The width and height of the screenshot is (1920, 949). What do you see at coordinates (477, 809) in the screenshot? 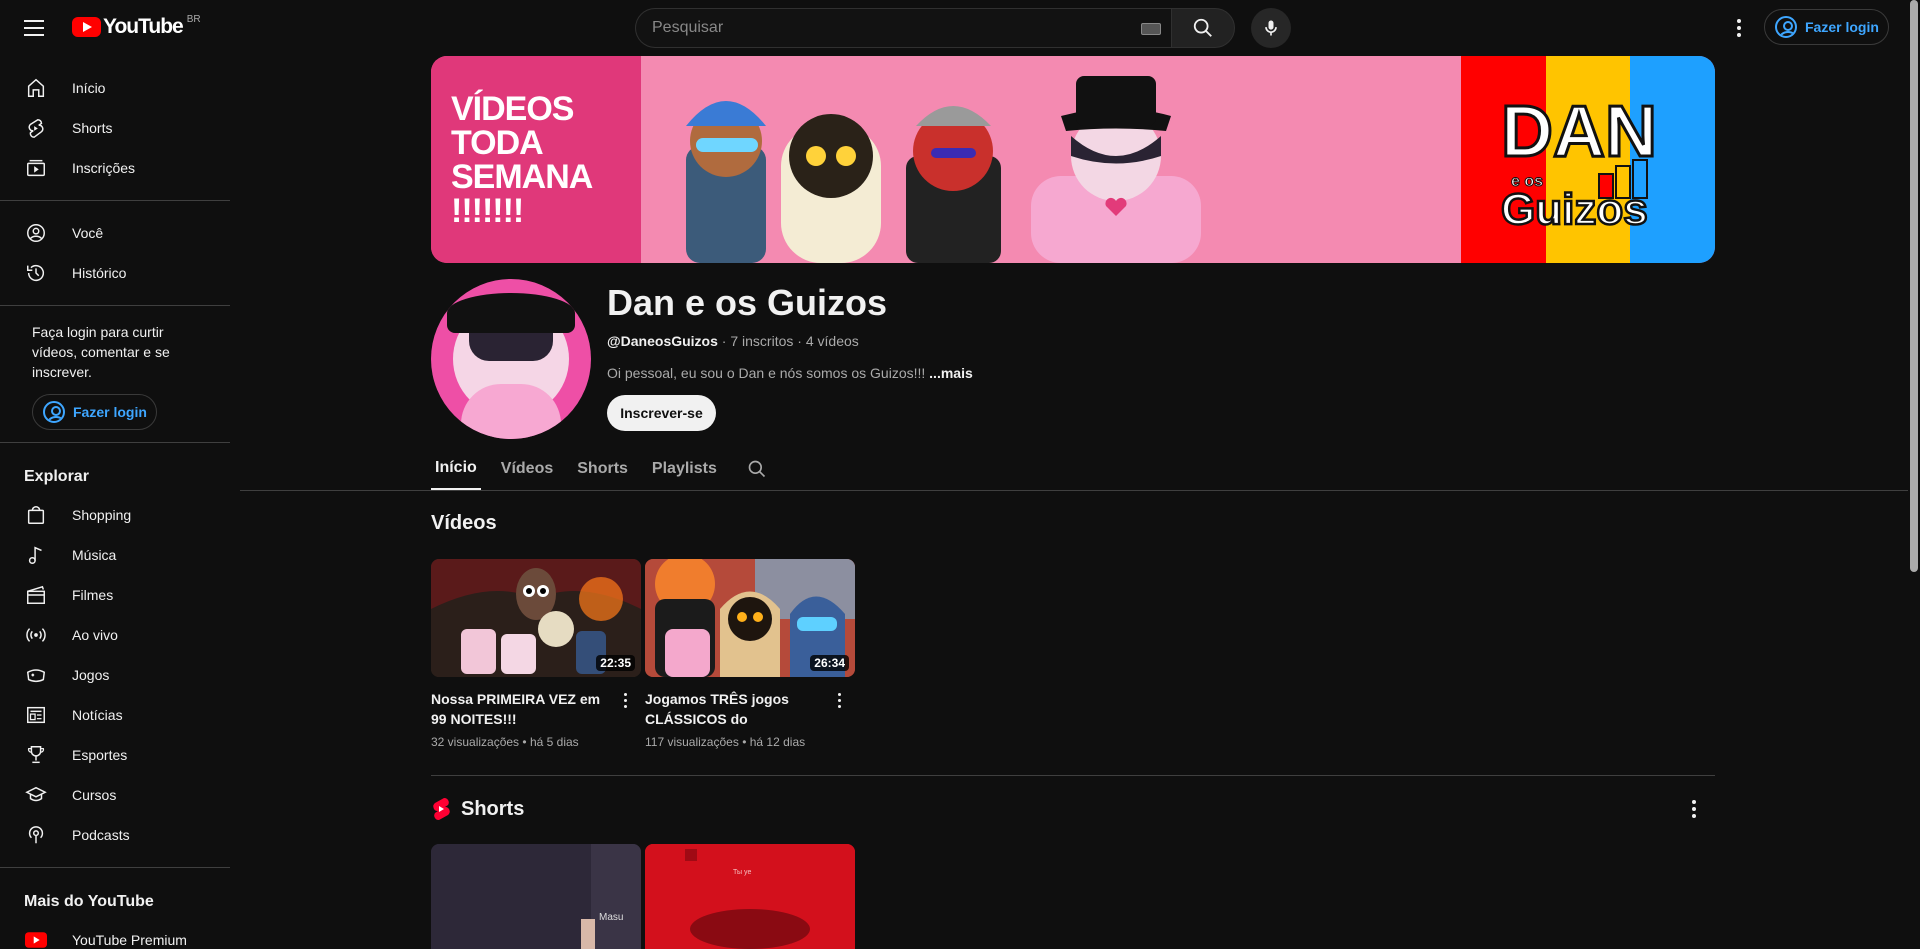
I see `shorts-section-header: Shorts` at bounding box center [477, 809].